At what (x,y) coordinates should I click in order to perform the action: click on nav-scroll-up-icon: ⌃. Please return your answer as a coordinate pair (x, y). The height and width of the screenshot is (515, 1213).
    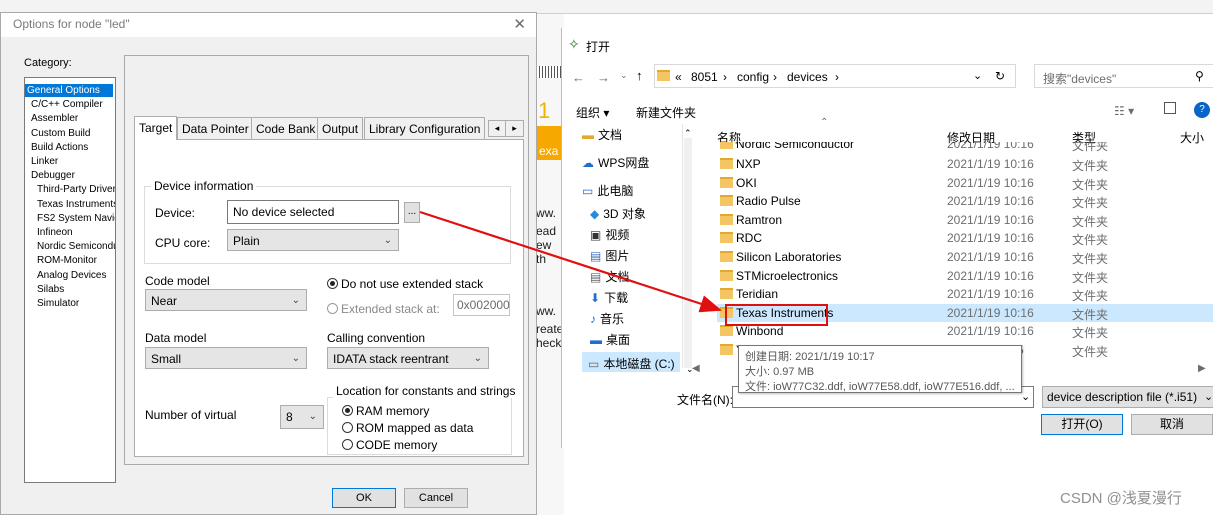
    Looking at the image, I should click on (688, 133).